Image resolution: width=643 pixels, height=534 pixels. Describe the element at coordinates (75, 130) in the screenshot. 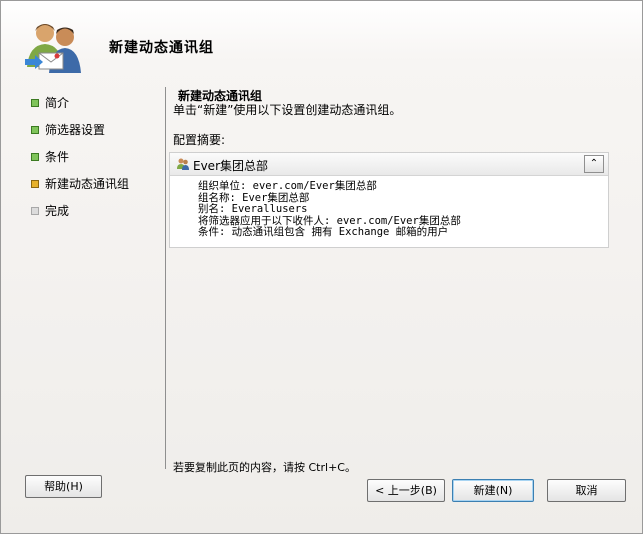

I see `nav-item-label: 筛选器设置` at that location.